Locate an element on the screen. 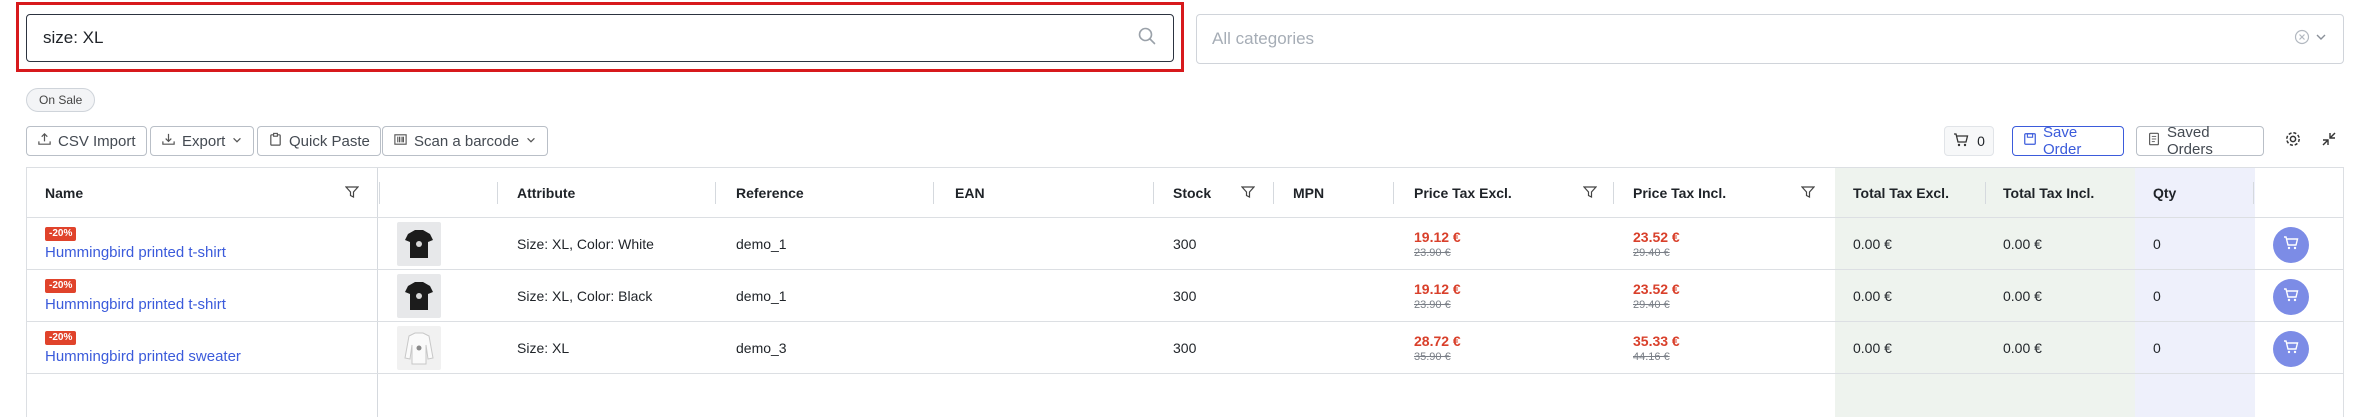 The height and width of the screenshot is (417, 2362). column-header-total-excl: Total Tax Excl. is located at coordinates (1901, 193).